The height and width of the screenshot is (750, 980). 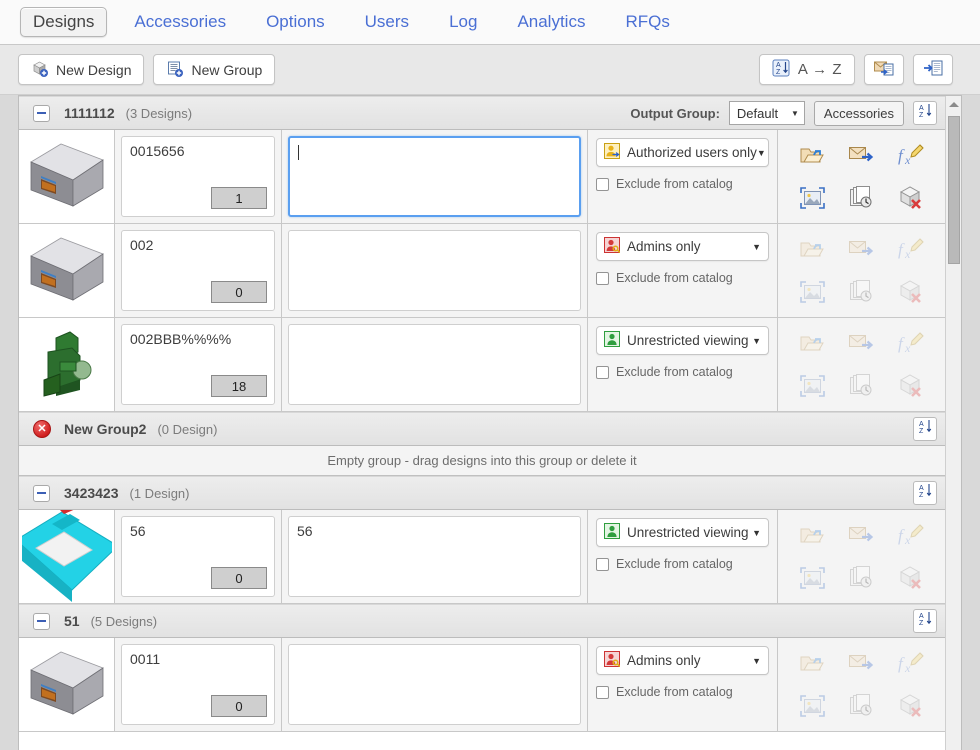 What do you see at coordinates (214, 69) in the screenshot?
I see `new-group-button: New Group` at bounding box center [214, 69].